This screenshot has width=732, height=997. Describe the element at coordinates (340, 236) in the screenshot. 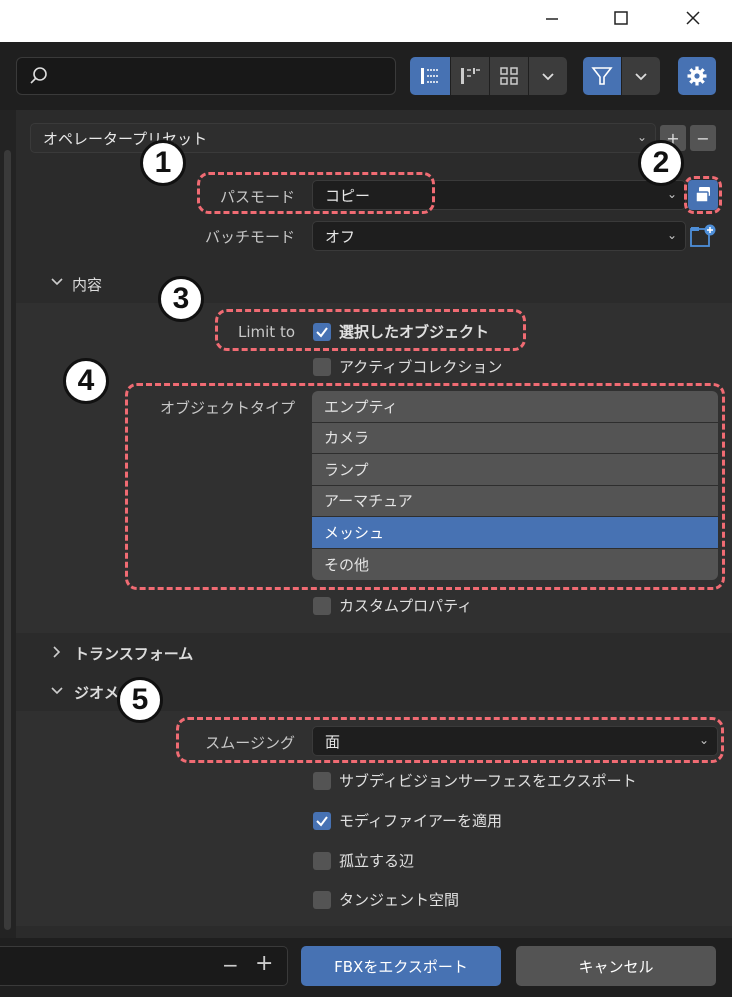

I see `batch-mode-value: オフ` at that location.